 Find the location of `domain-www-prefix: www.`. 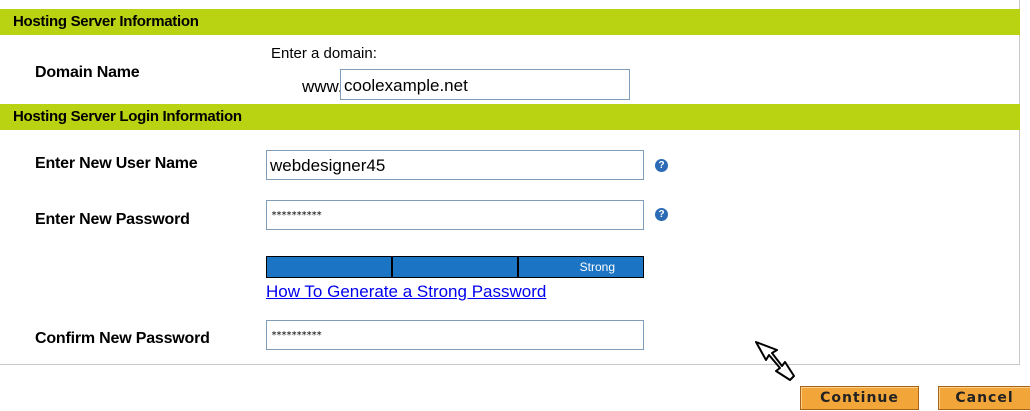

domain-www-prefix: www. is located at coordinates (322, 86).